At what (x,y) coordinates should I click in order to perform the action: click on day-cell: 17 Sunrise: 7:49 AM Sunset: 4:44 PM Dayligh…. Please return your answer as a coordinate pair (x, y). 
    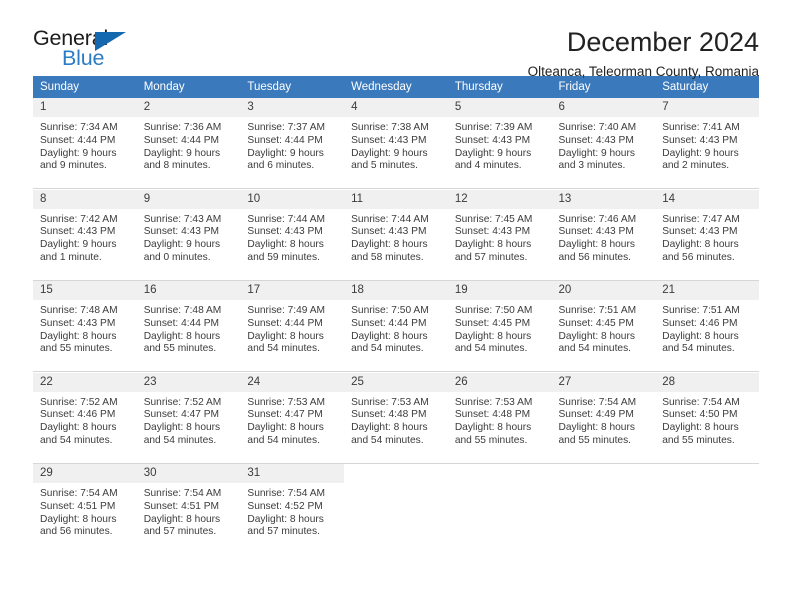
    Looking at the image, I should click on (292, 326).